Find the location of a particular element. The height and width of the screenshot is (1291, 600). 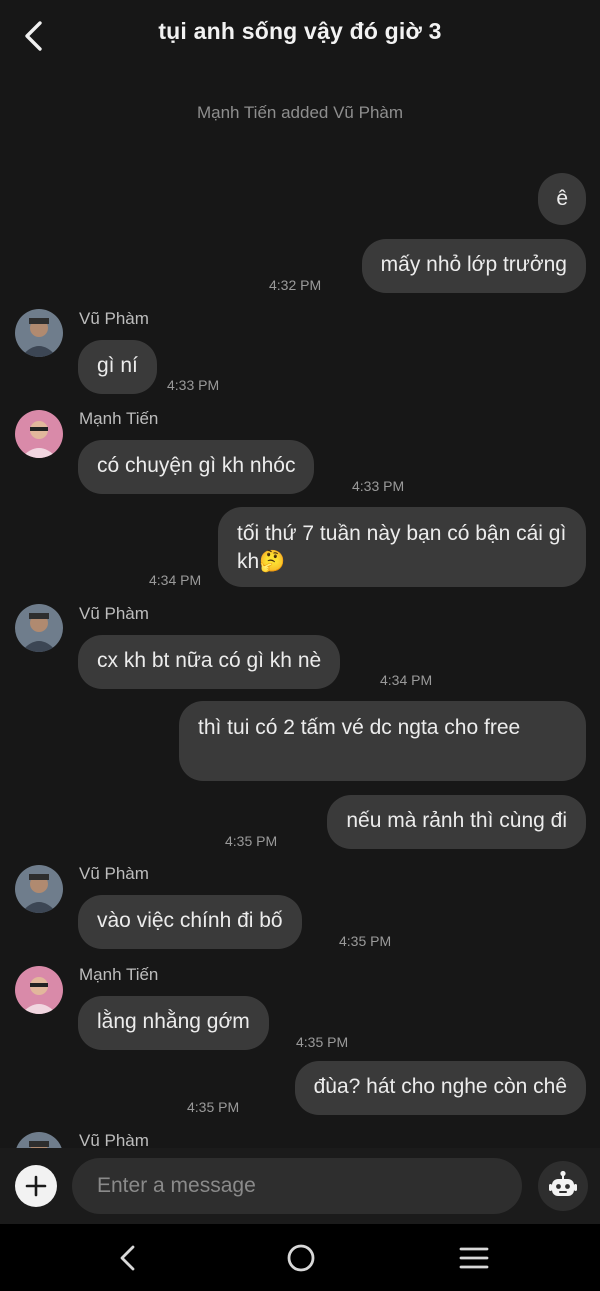

nav-recents-icon is located at coordinates (474, 1258).